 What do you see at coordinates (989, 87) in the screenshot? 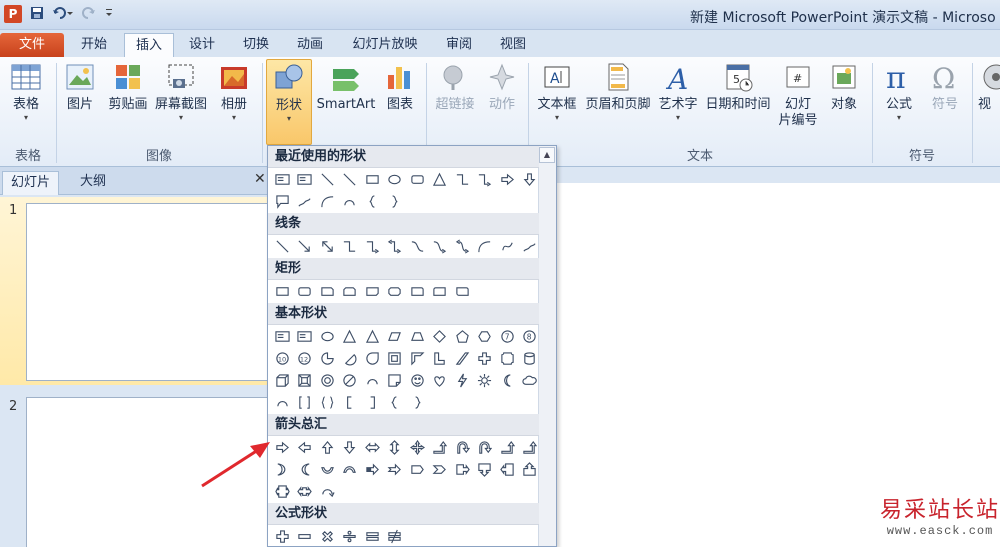
I see `video-button: 视` at bounding box center [989, 87].